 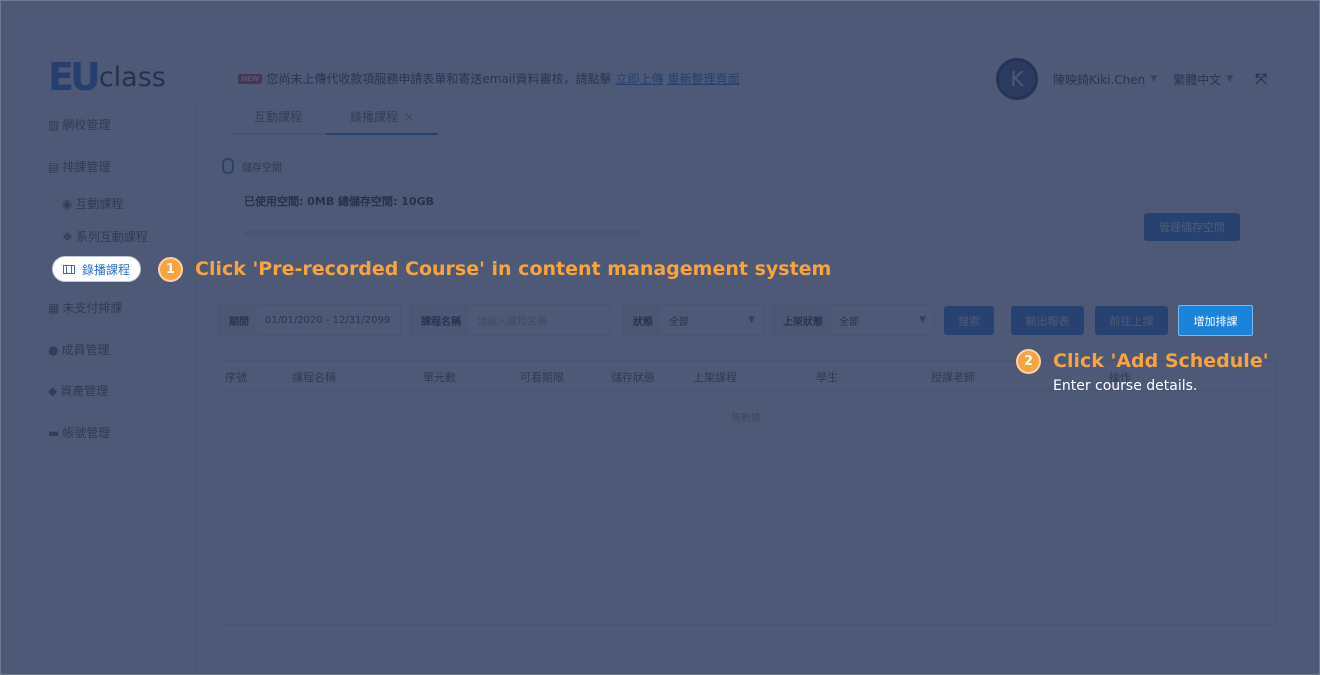 I want to click on tab-interactive: 互動課程, so click(x=278, y=117).